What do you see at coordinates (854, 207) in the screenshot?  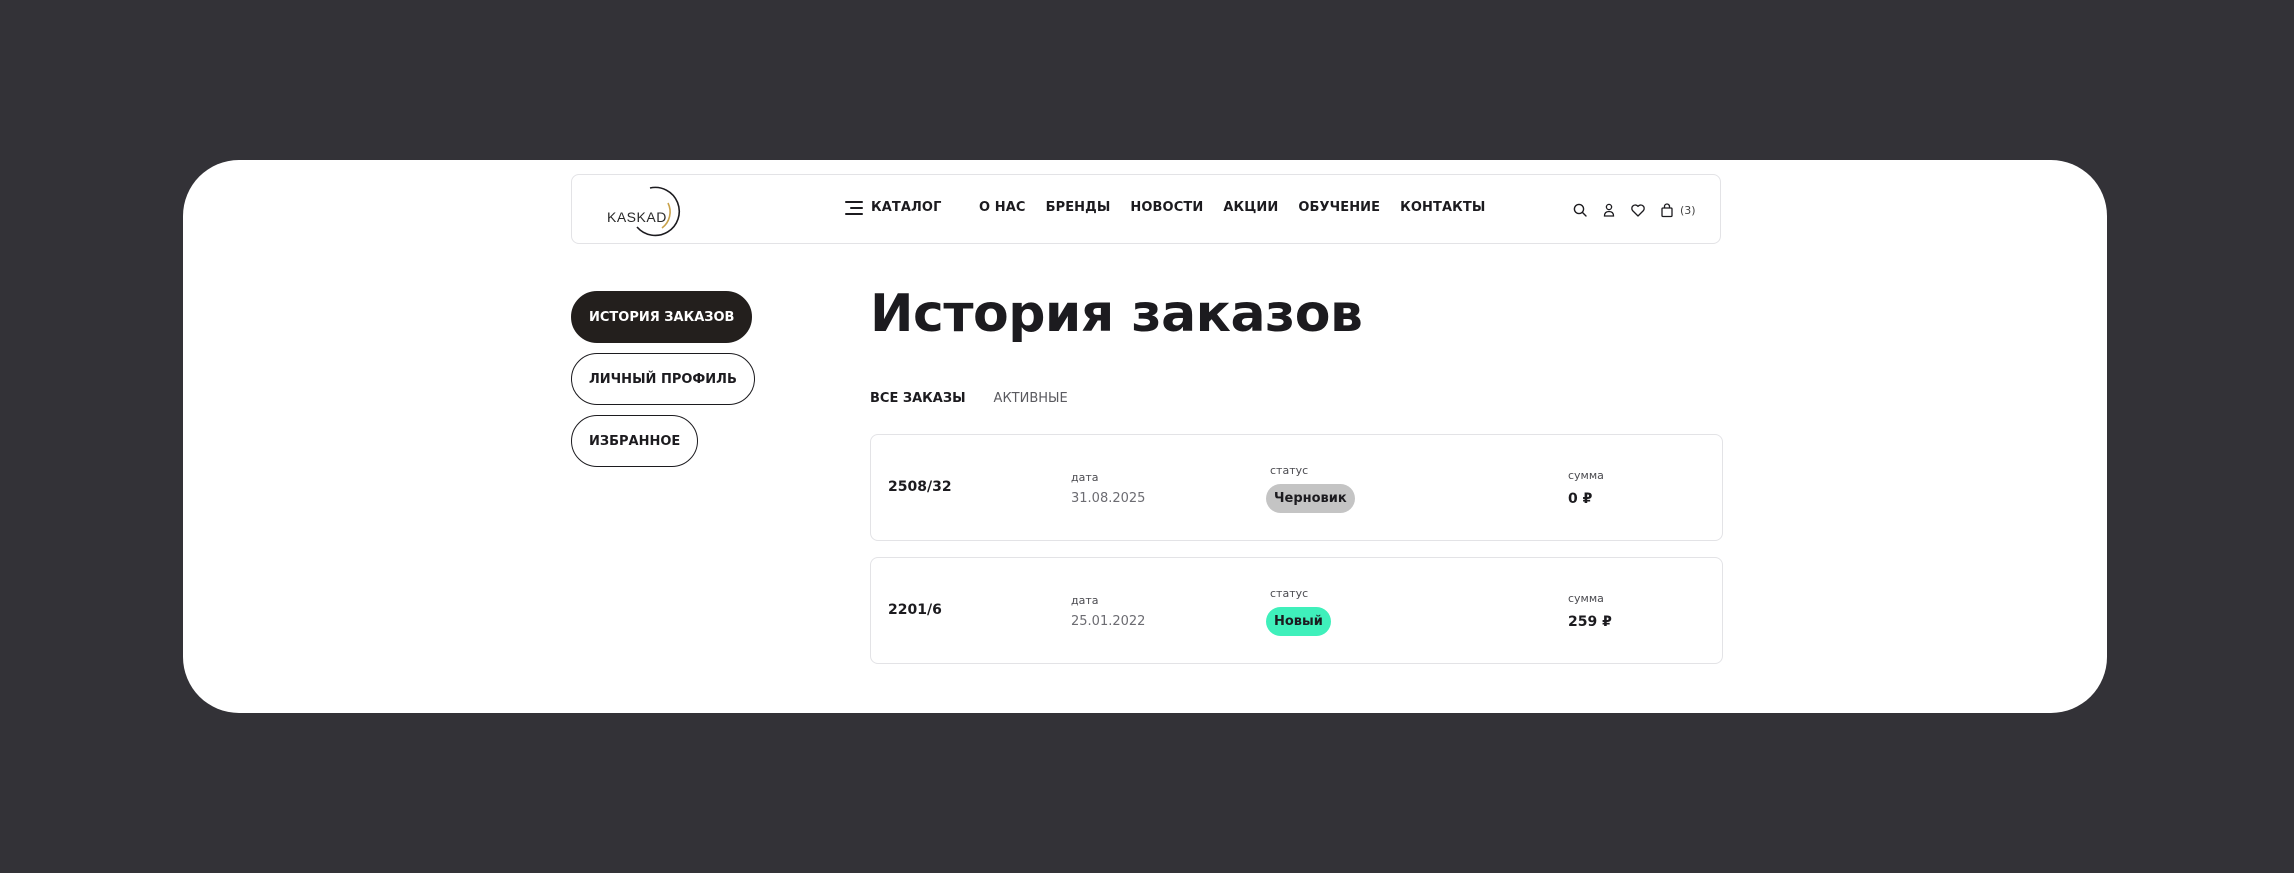 I see `menu-icon` at bounding box center [854, 207].